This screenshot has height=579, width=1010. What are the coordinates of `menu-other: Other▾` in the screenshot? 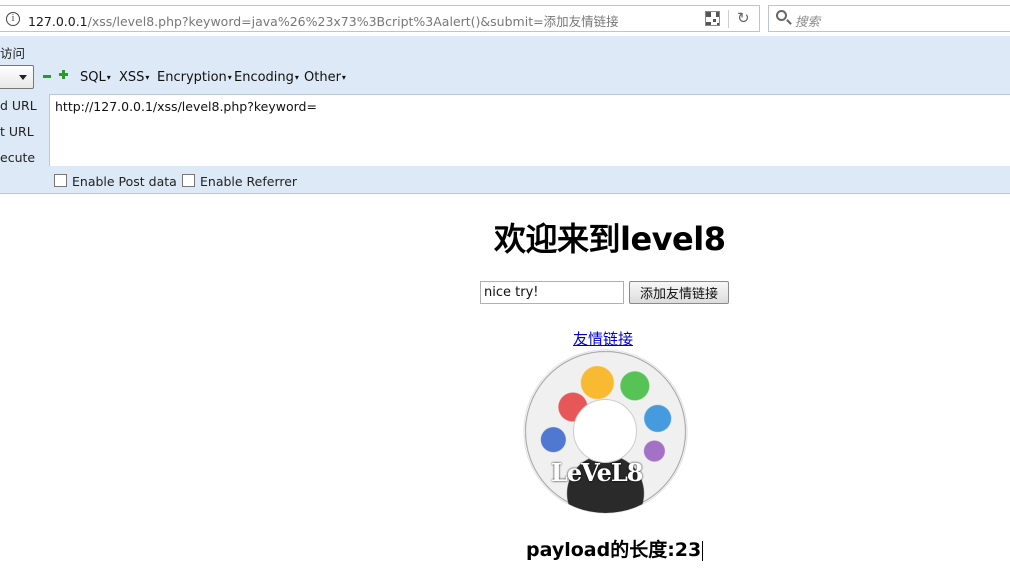 It's located at (325, 77).